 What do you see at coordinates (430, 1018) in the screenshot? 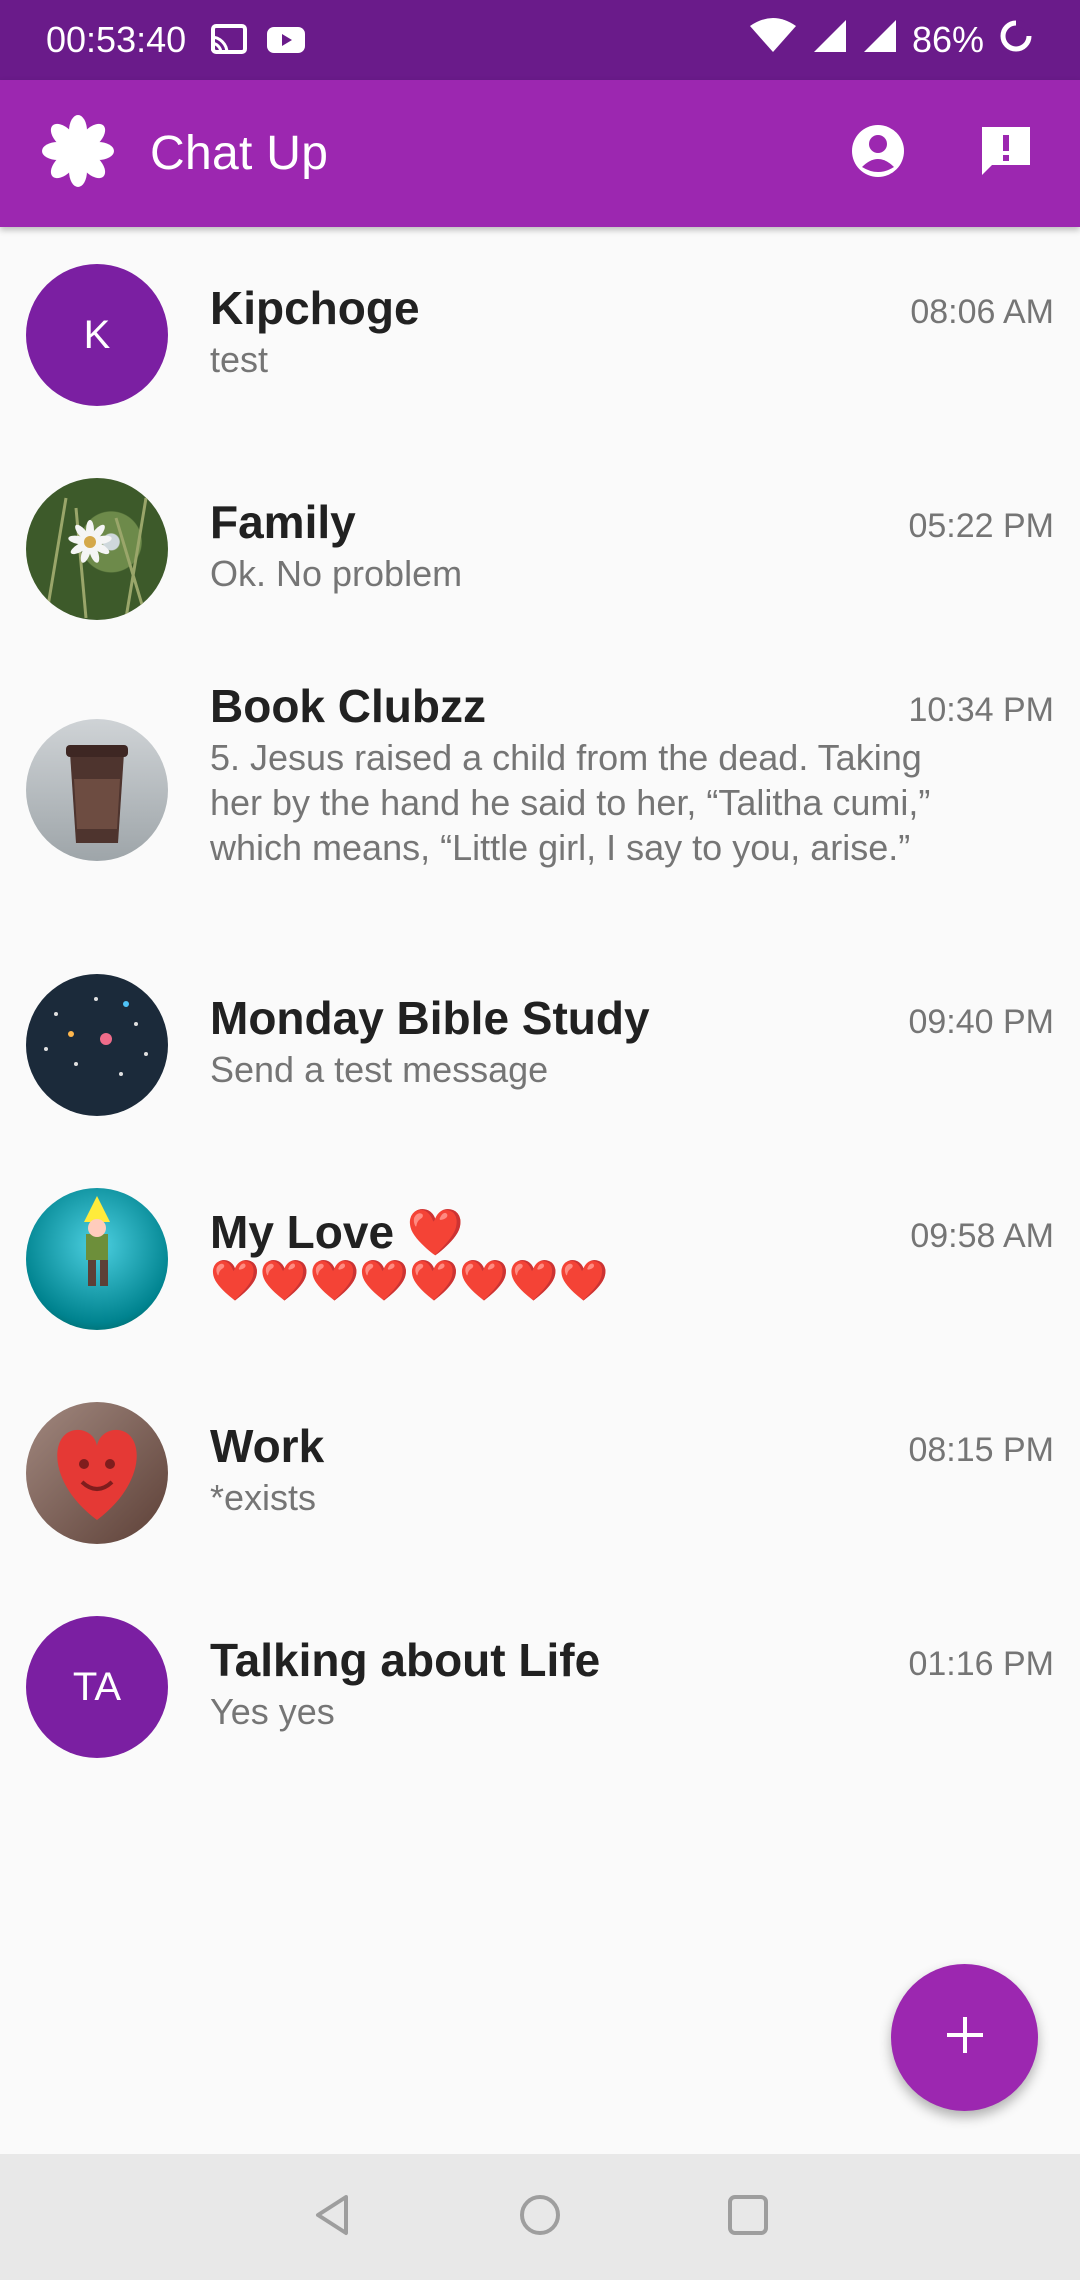
I see `chat-name: Monday Bible Study` at bounding box center [430, 1018].